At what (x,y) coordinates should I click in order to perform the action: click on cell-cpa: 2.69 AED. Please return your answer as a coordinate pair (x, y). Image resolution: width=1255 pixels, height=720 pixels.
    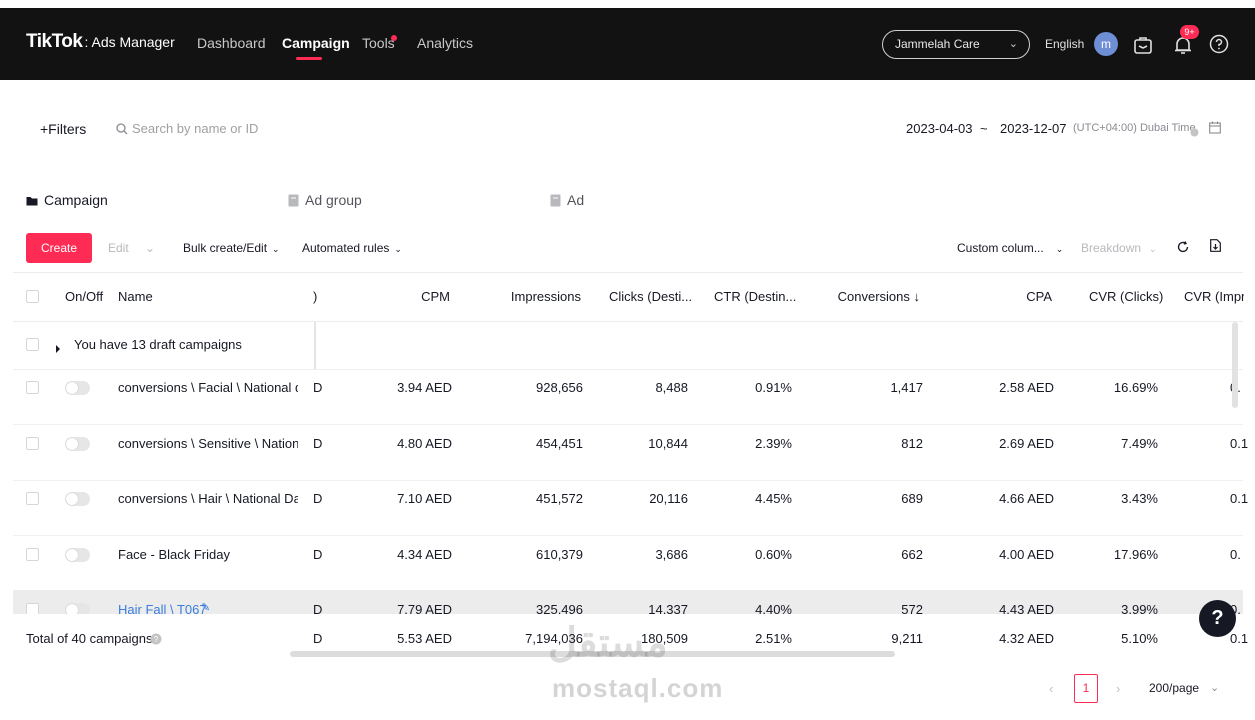
    Looking at the image, I should click on (1026, 443).